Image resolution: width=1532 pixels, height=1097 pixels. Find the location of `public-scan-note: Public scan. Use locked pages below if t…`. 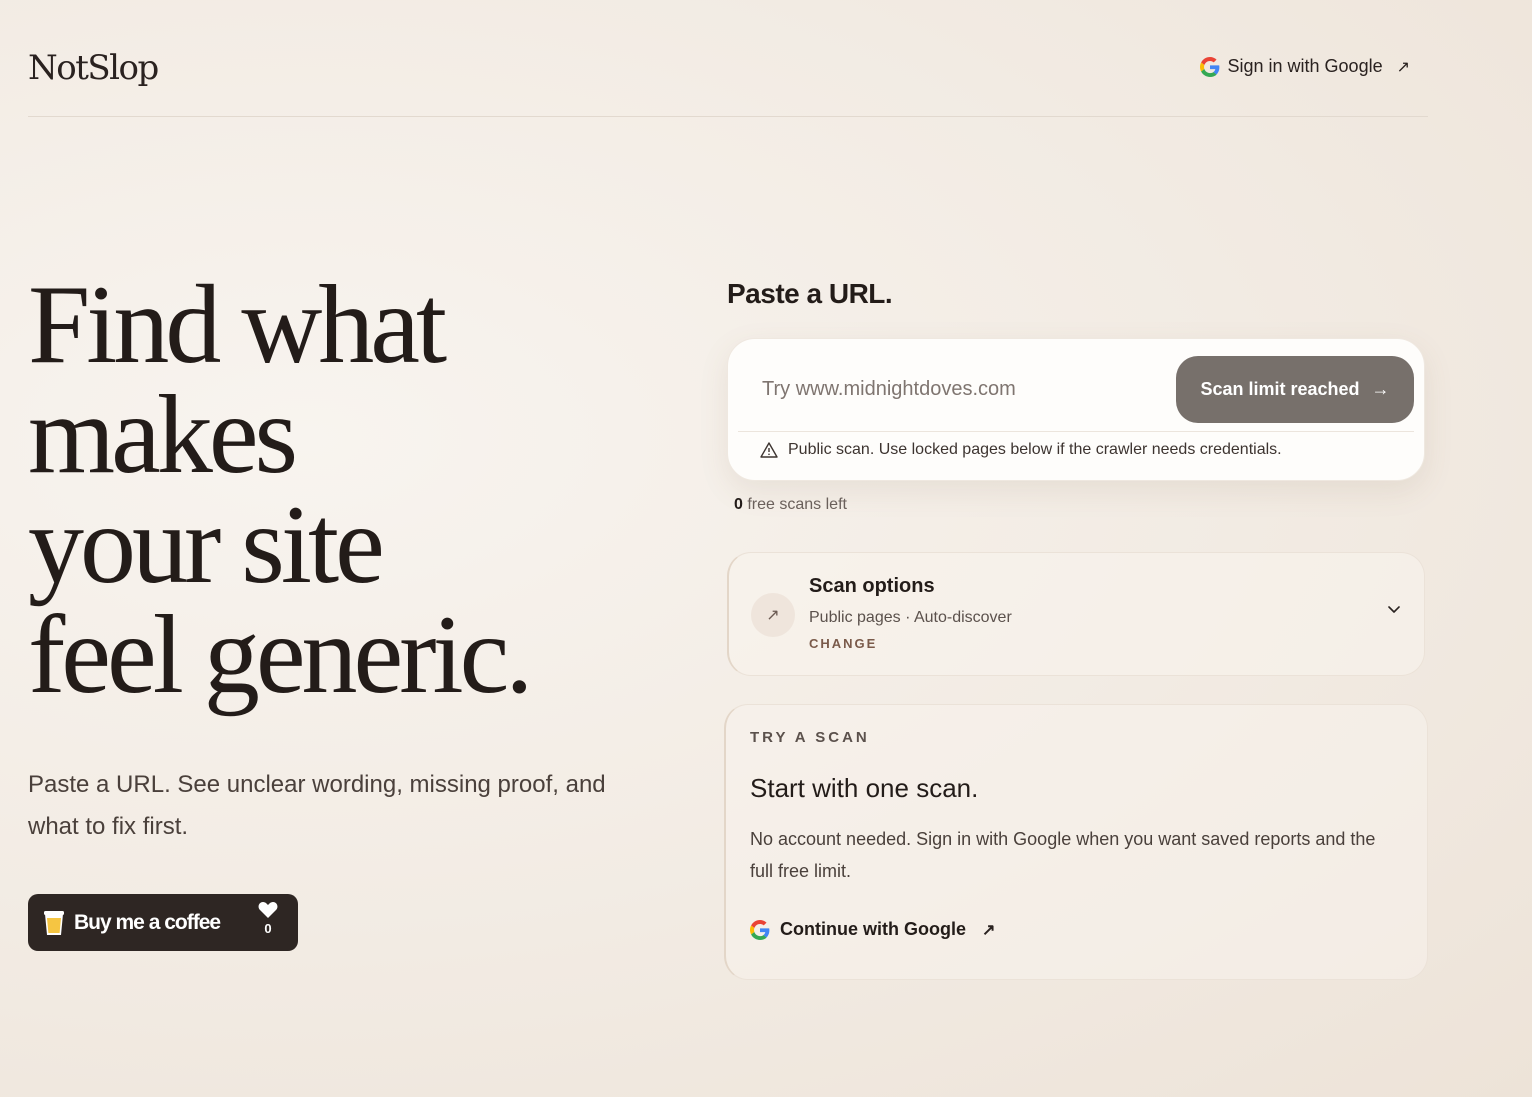

public-scan-note: Public scan. Use locked pages below if t… is located at coordinates (1021, 450).